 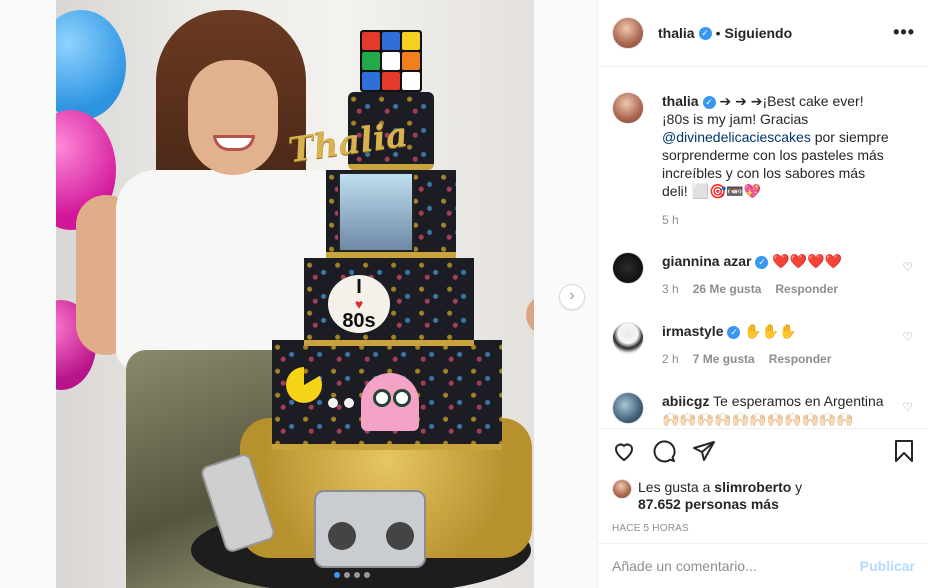 I want to click on share-icon, so click(x=704, y=453).